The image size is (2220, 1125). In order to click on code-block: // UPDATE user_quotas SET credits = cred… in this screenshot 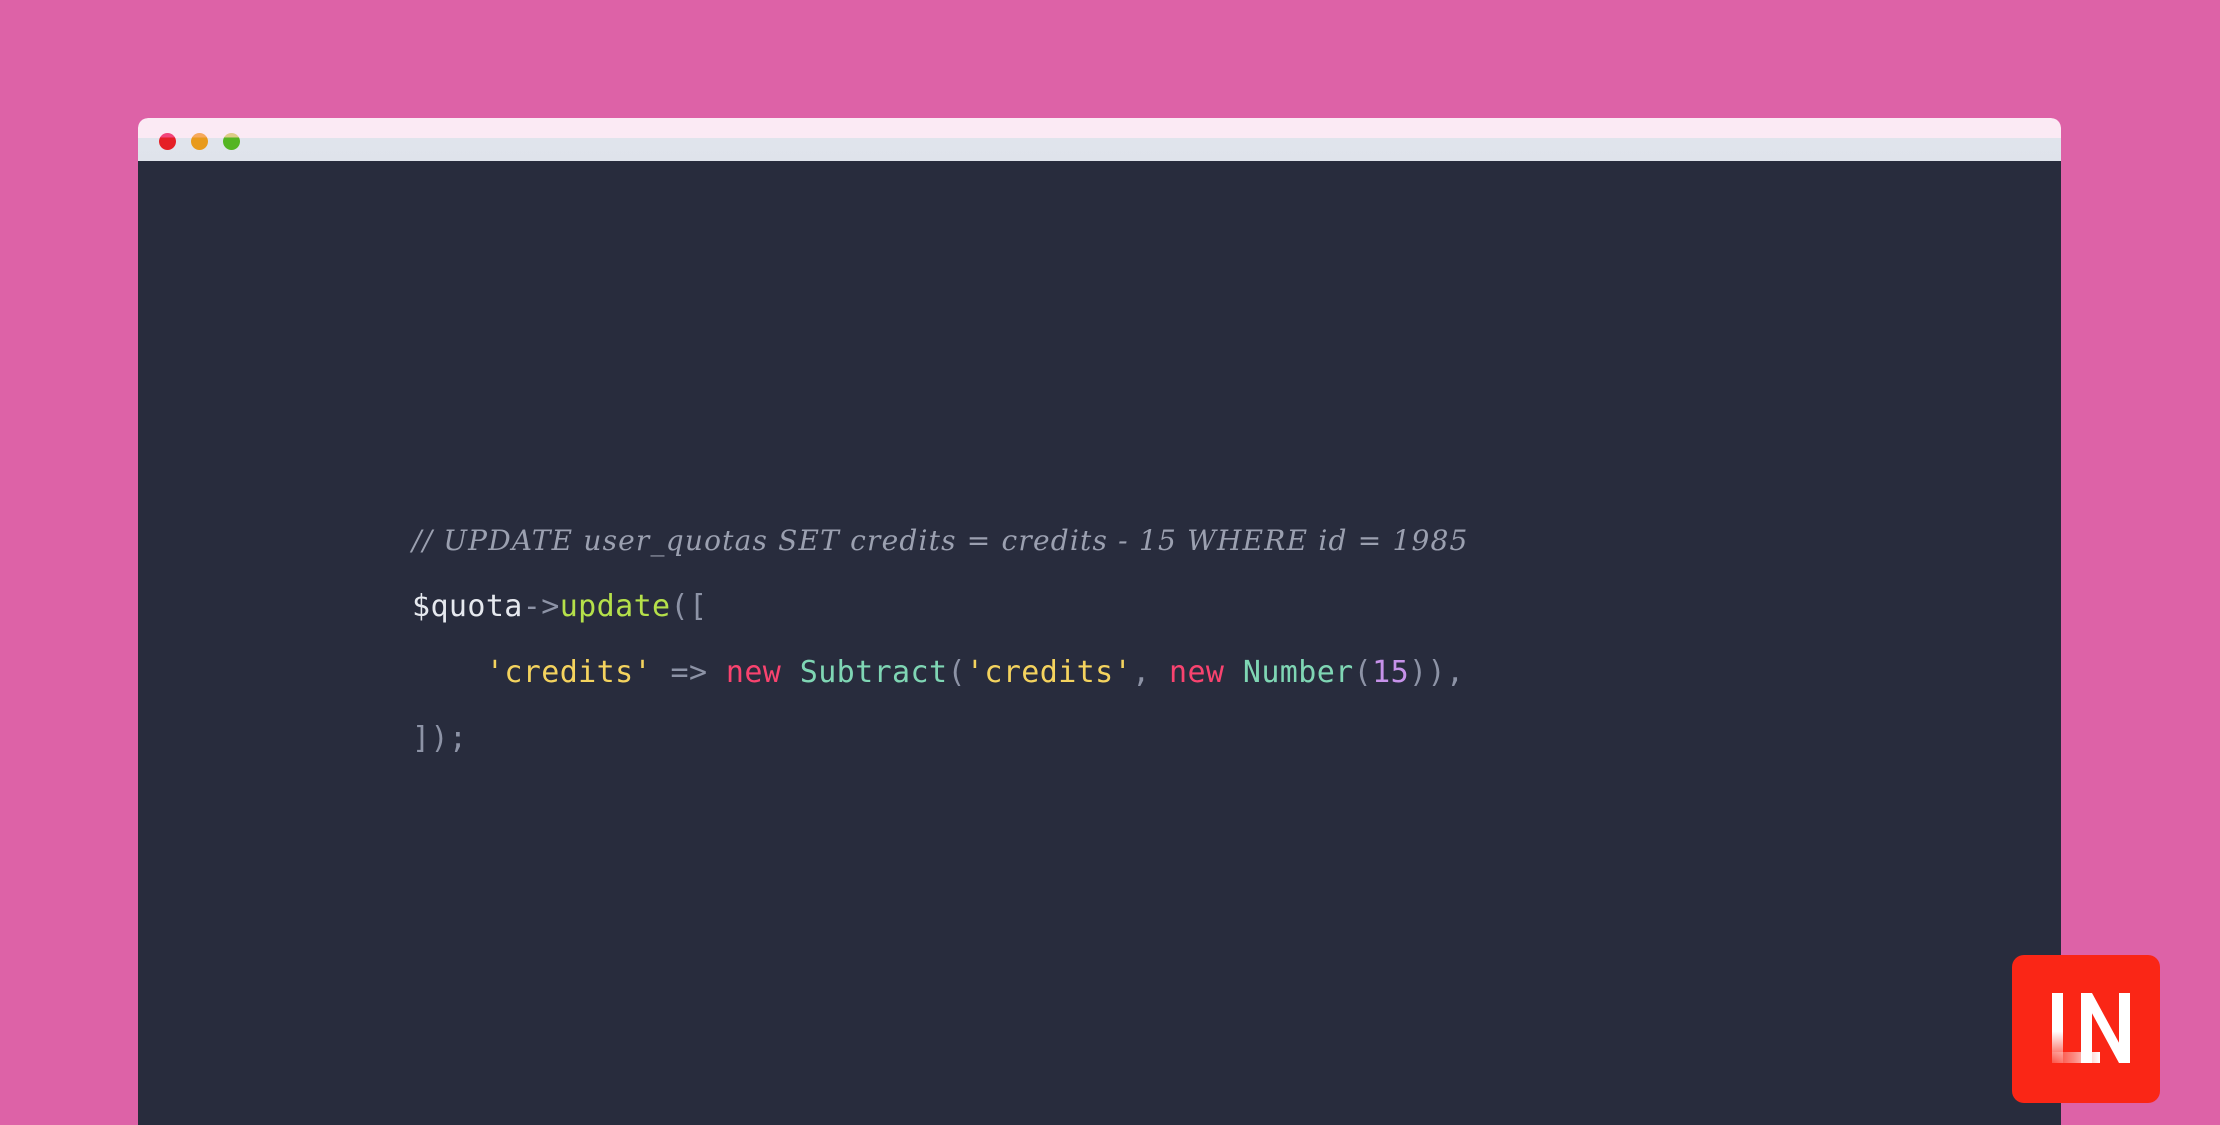, I will do `click(940, 640)`.